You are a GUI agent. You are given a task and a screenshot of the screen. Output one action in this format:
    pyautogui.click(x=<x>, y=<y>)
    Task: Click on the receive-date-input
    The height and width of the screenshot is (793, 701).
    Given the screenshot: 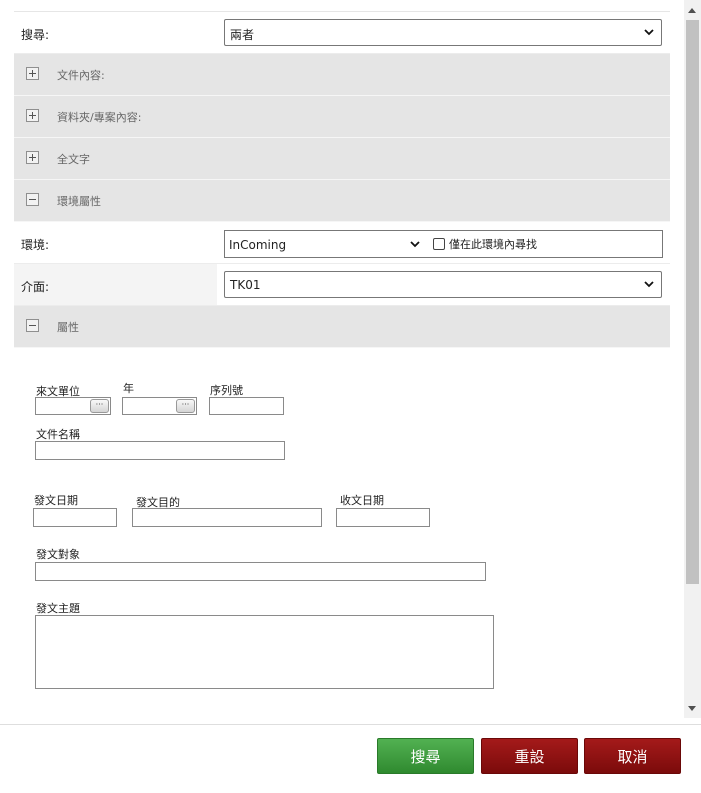 What is the action you would take?
    pyautogui.click(x=383, y=517)
    